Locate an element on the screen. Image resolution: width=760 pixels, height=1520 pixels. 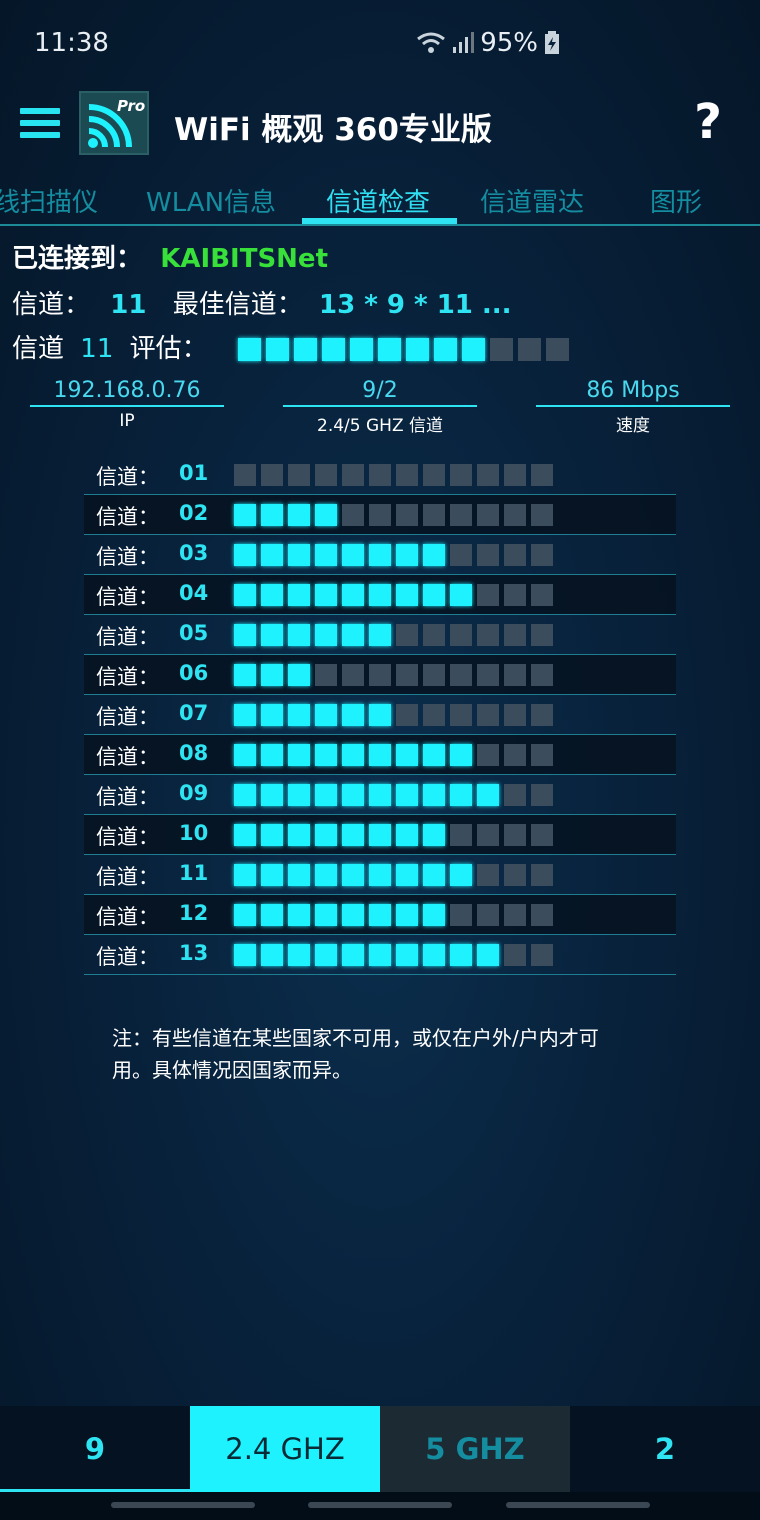
hamburger-menu-icon is located at coordinates (40, 125).